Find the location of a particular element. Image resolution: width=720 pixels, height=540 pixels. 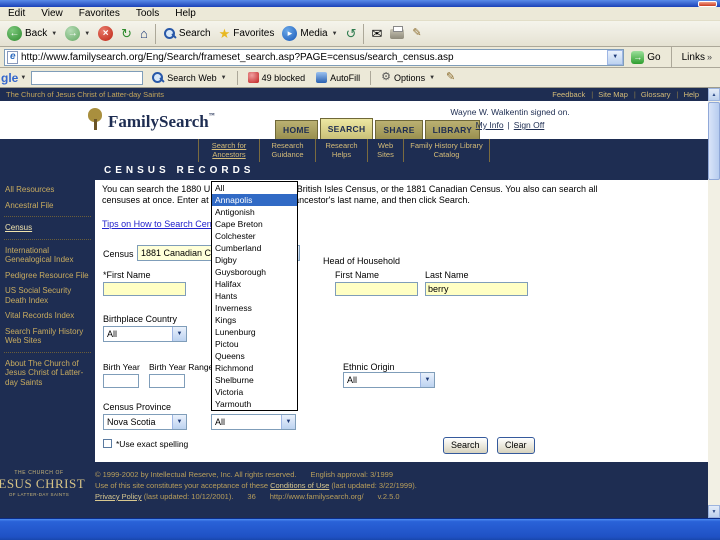

forward-button: → ▼ is located at coordinates (77, 33).